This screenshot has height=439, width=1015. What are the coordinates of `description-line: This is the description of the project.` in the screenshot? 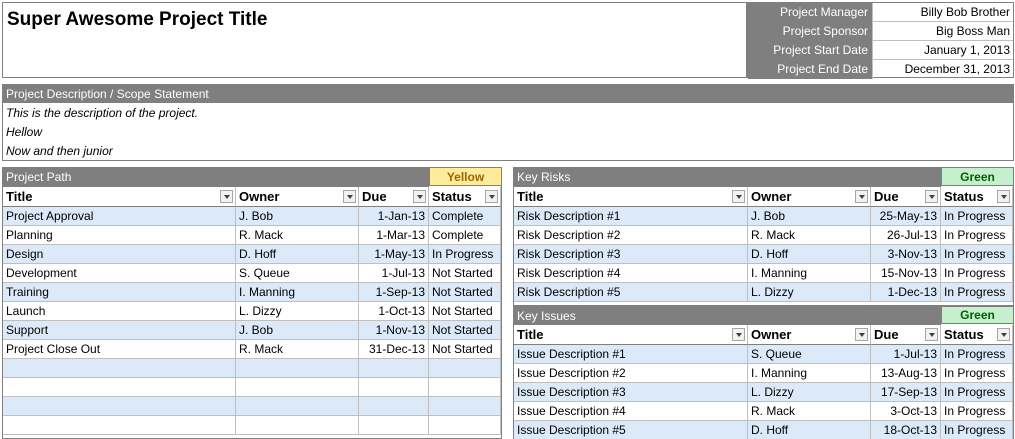 It's located at (102, 113).